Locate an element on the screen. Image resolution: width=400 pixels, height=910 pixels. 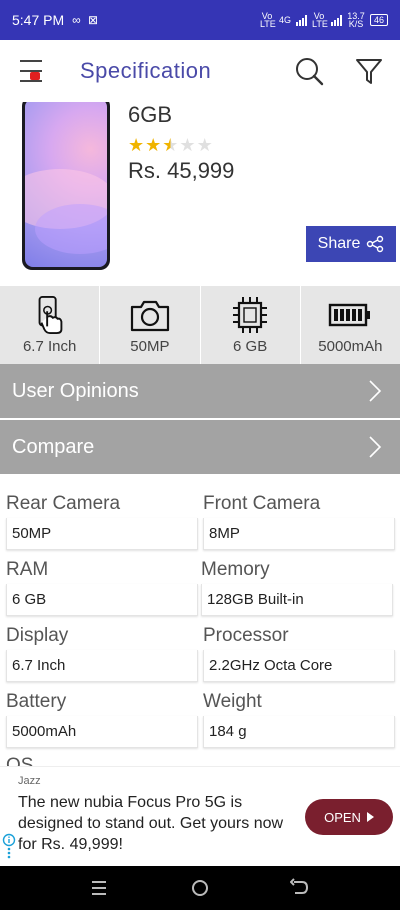
search-icon is located at coordinates (310, 72).